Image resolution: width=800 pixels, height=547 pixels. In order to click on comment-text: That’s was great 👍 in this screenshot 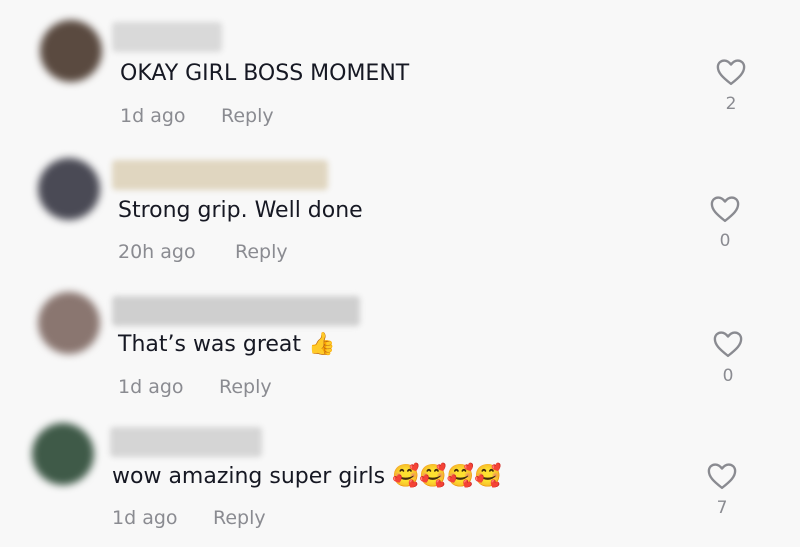, I will do `click(227, 344)`.